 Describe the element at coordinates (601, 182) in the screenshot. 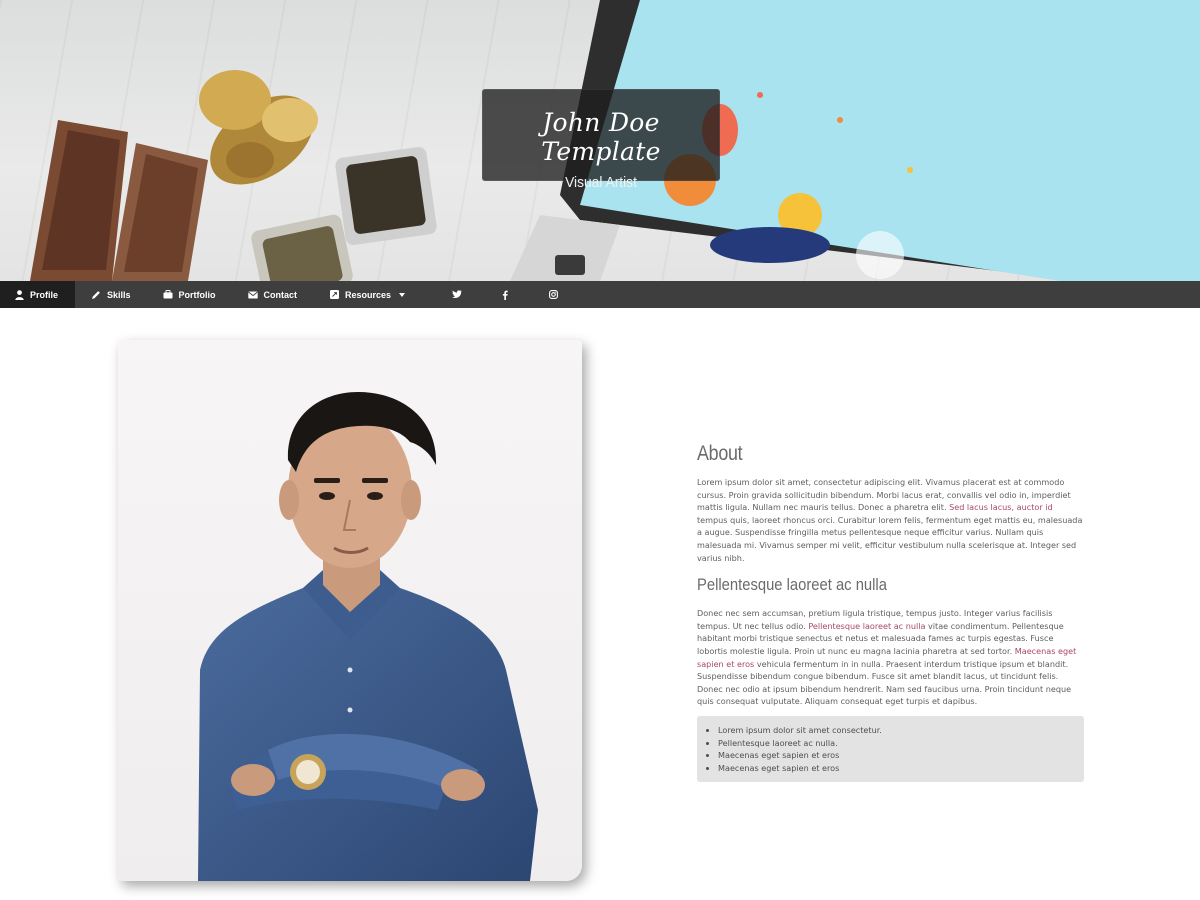

I see `site-subtitle: Visual Artist` at that location.